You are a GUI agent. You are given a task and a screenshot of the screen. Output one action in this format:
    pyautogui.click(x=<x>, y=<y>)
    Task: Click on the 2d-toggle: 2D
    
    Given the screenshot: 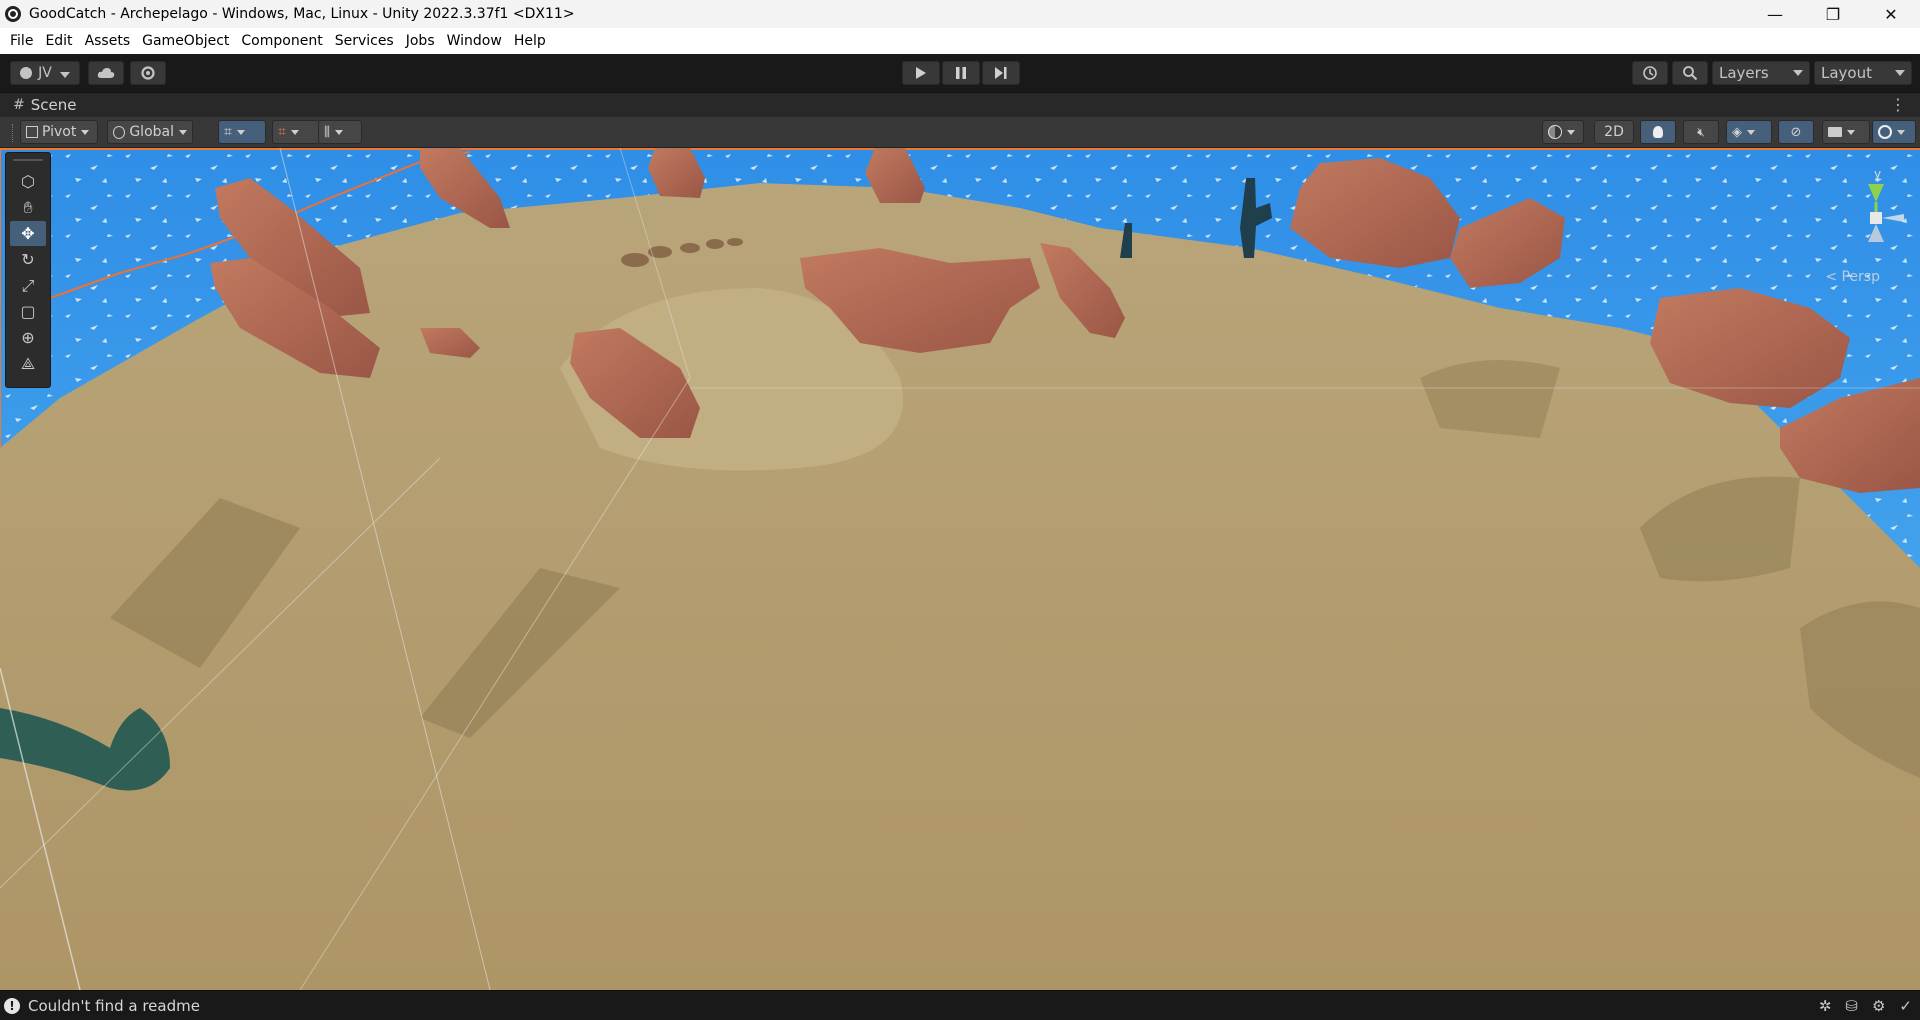 What is the action you would take?
    pyautogui.click(x=1614, y=132)
    